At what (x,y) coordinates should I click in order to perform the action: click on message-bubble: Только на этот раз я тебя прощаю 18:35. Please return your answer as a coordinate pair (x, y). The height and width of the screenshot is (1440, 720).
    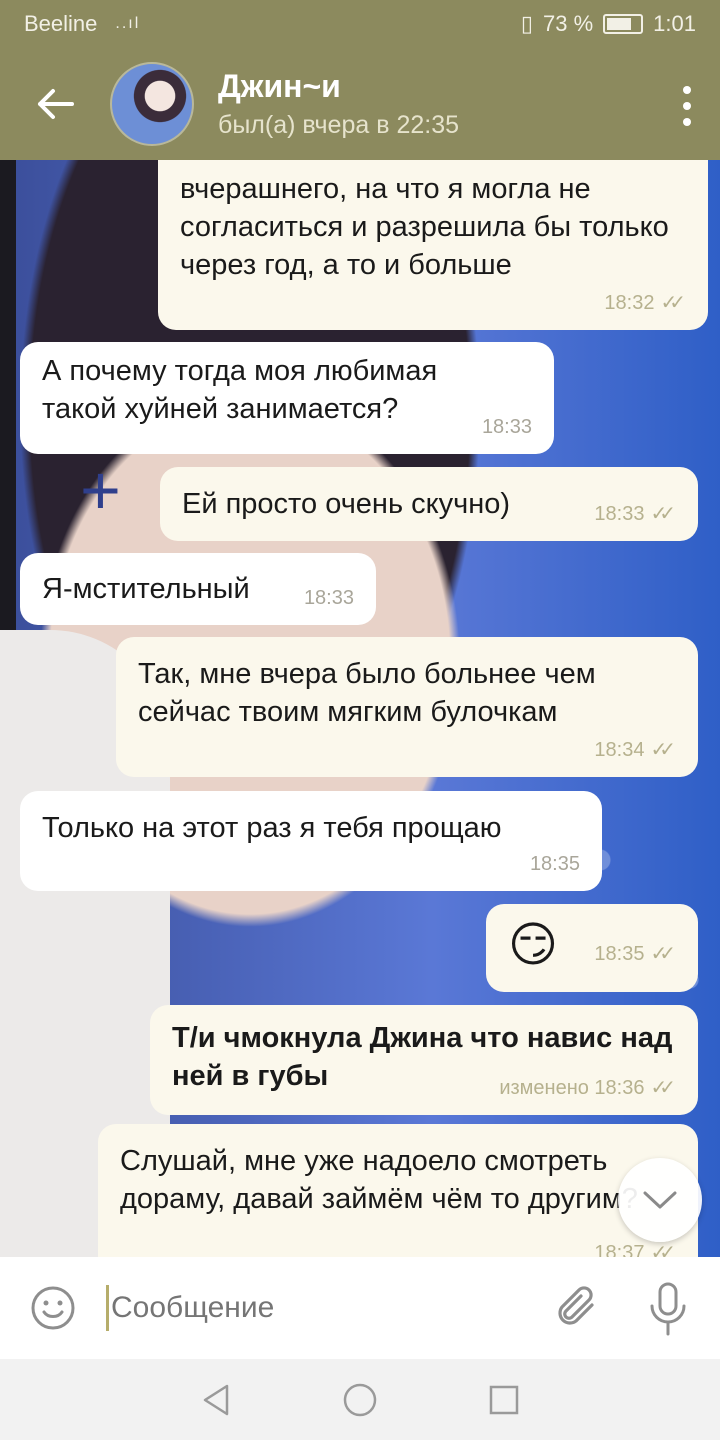
    Looking at the image, I should click on (311, 841).